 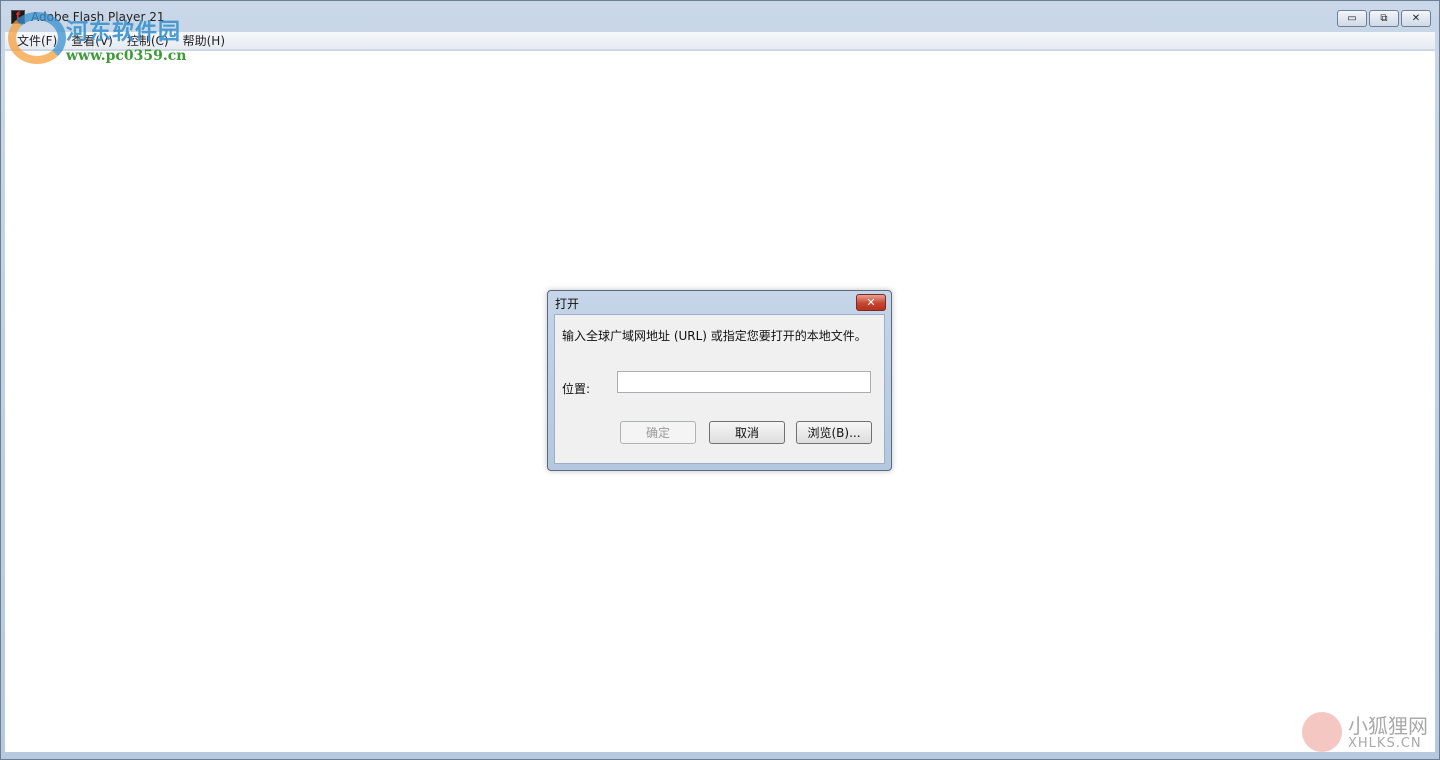 I want to click on restore-button: ⧉, so click(x=1384, y=18).